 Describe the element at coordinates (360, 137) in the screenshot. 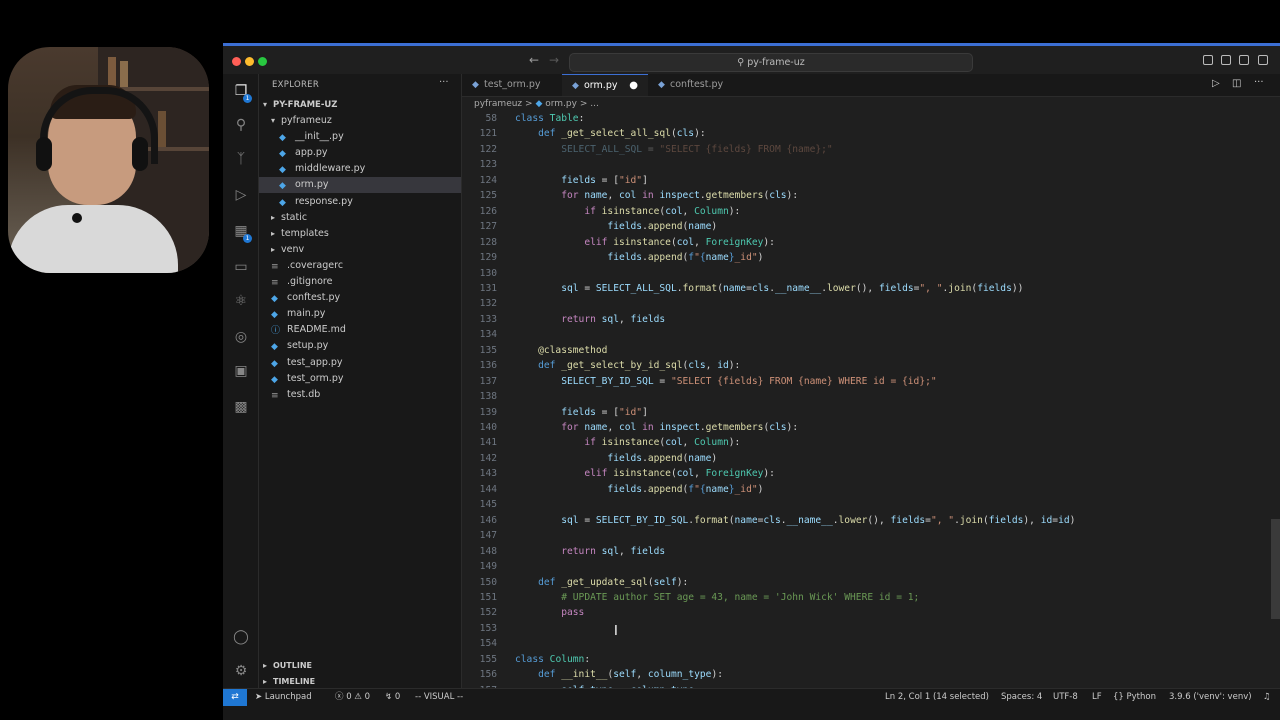

I see `tree-item: ◆ __init__.py` at that location.